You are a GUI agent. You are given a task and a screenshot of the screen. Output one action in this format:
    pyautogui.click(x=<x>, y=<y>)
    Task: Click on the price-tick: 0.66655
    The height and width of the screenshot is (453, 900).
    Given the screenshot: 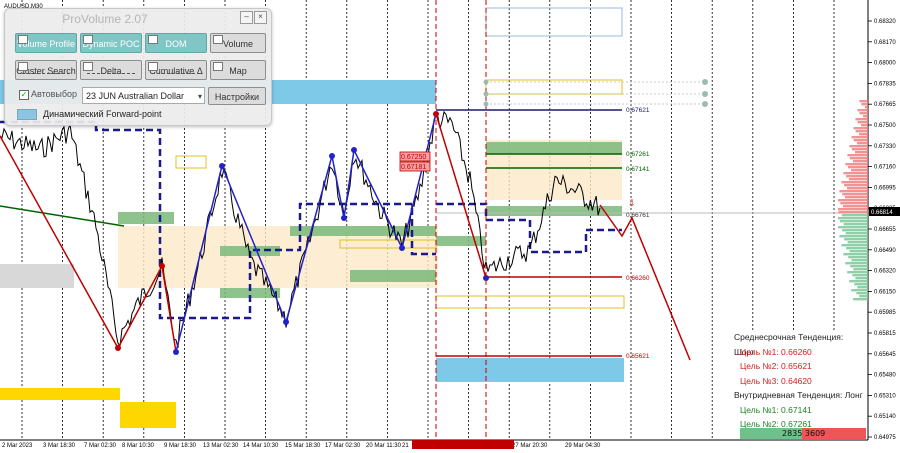 What is the action you would take?
    pyautogui.click(x=885, y=230)
    